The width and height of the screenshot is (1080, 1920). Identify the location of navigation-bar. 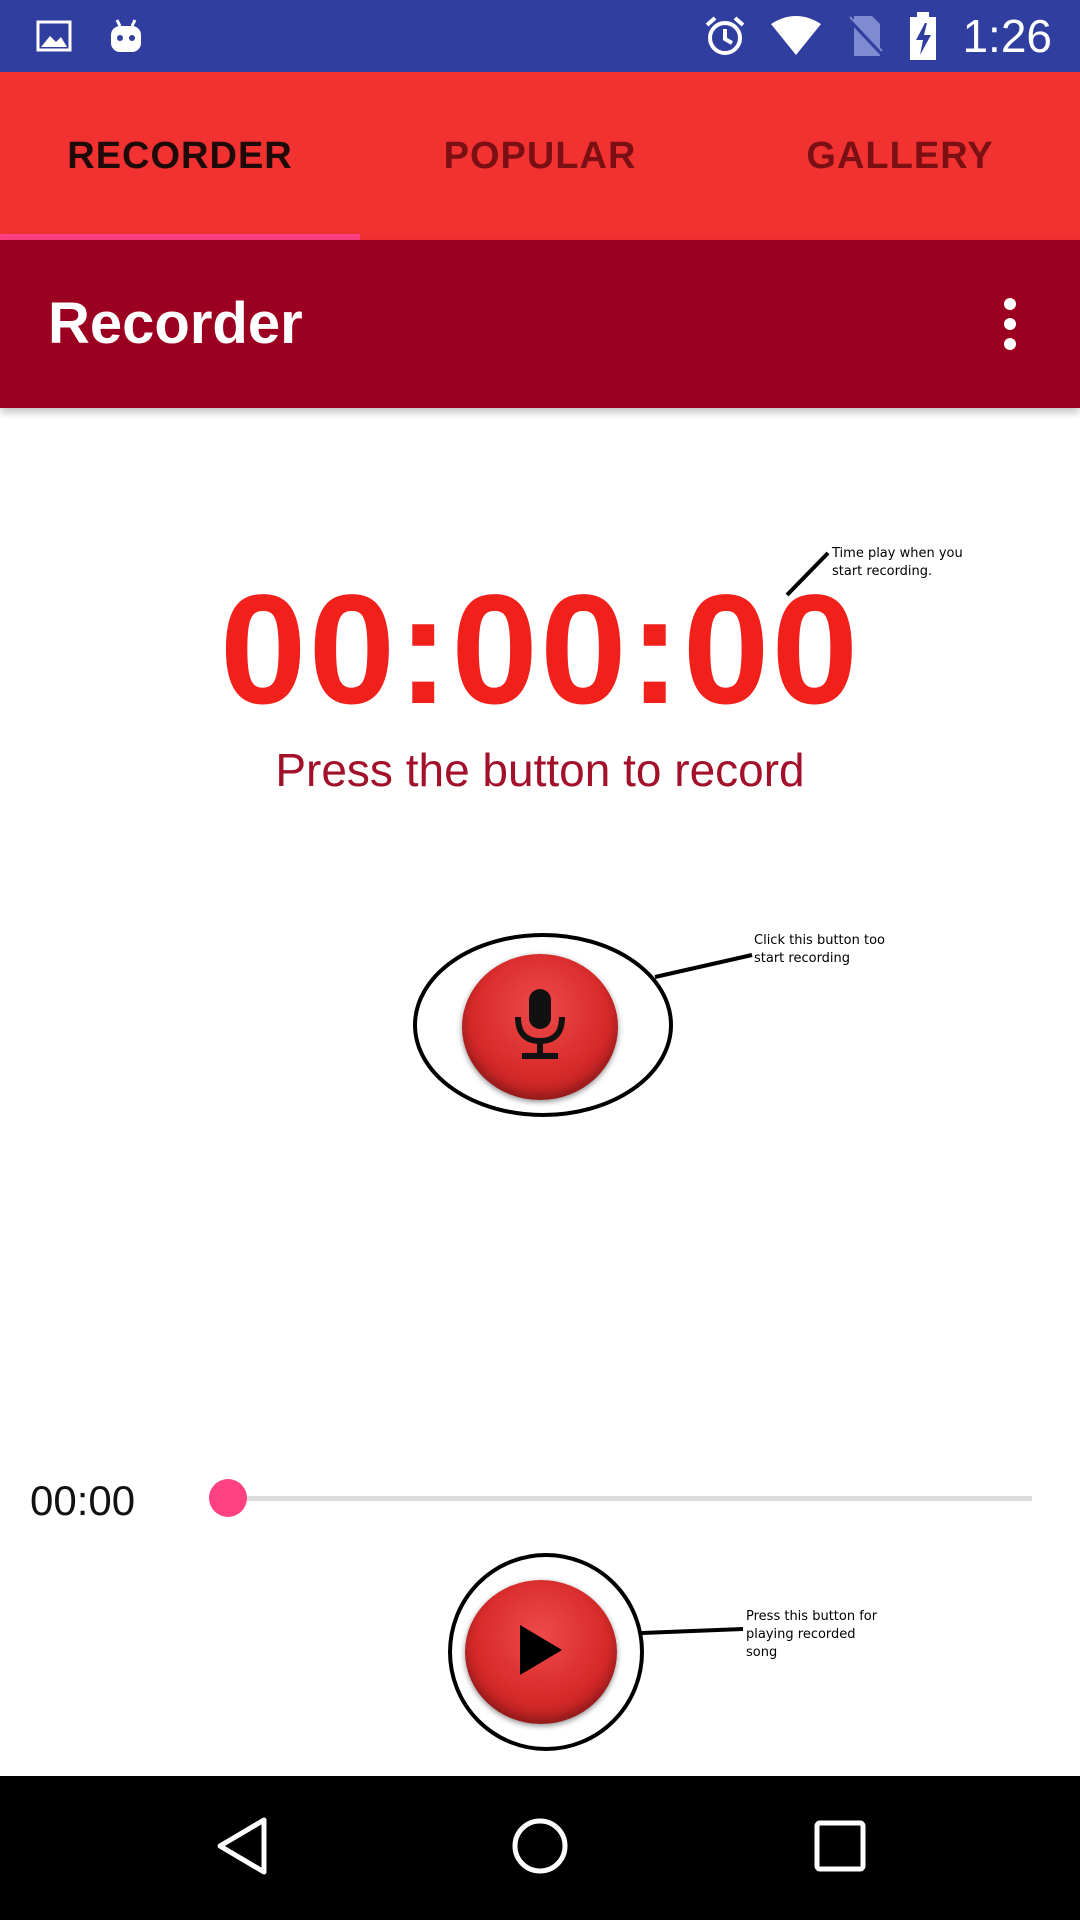
(540, 1848).